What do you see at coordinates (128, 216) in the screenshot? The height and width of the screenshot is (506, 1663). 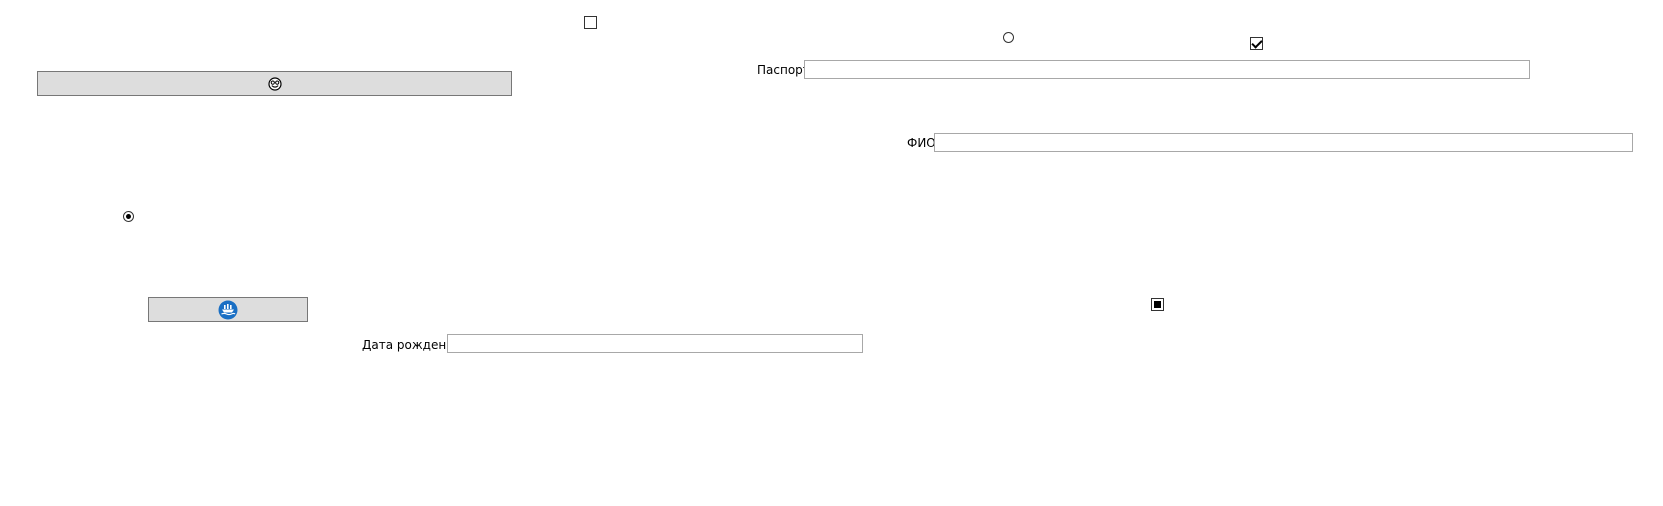 I see `radio-checked` at bounding box center [128, 216].